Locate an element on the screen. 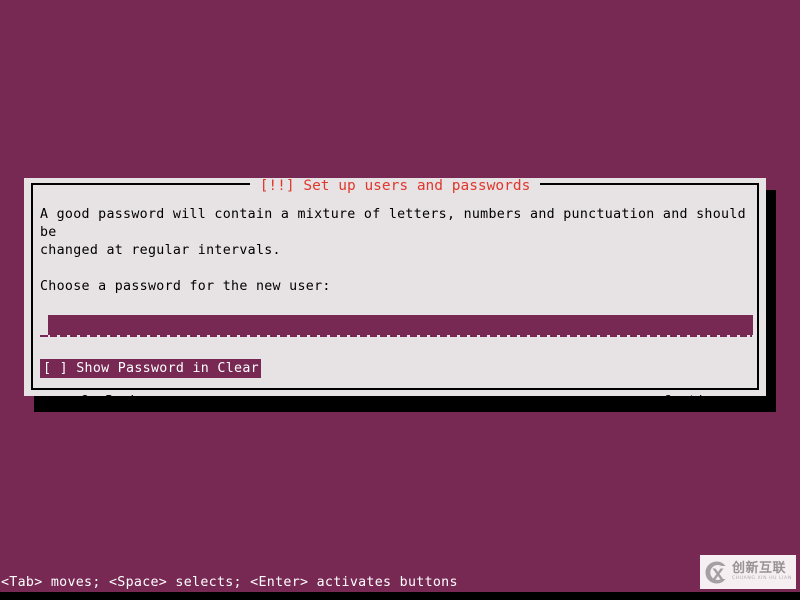  password-input-underline is located at coordinates (396, 336).